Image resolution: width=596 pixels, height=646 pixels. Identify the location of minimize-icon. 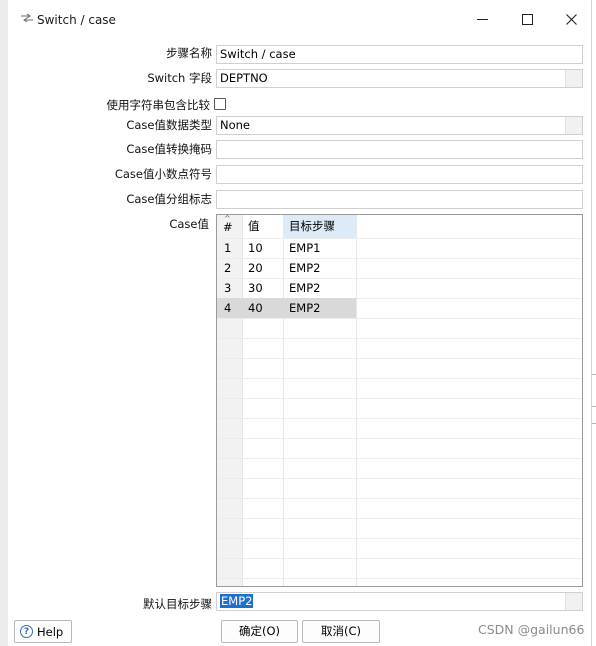
(482, 19).